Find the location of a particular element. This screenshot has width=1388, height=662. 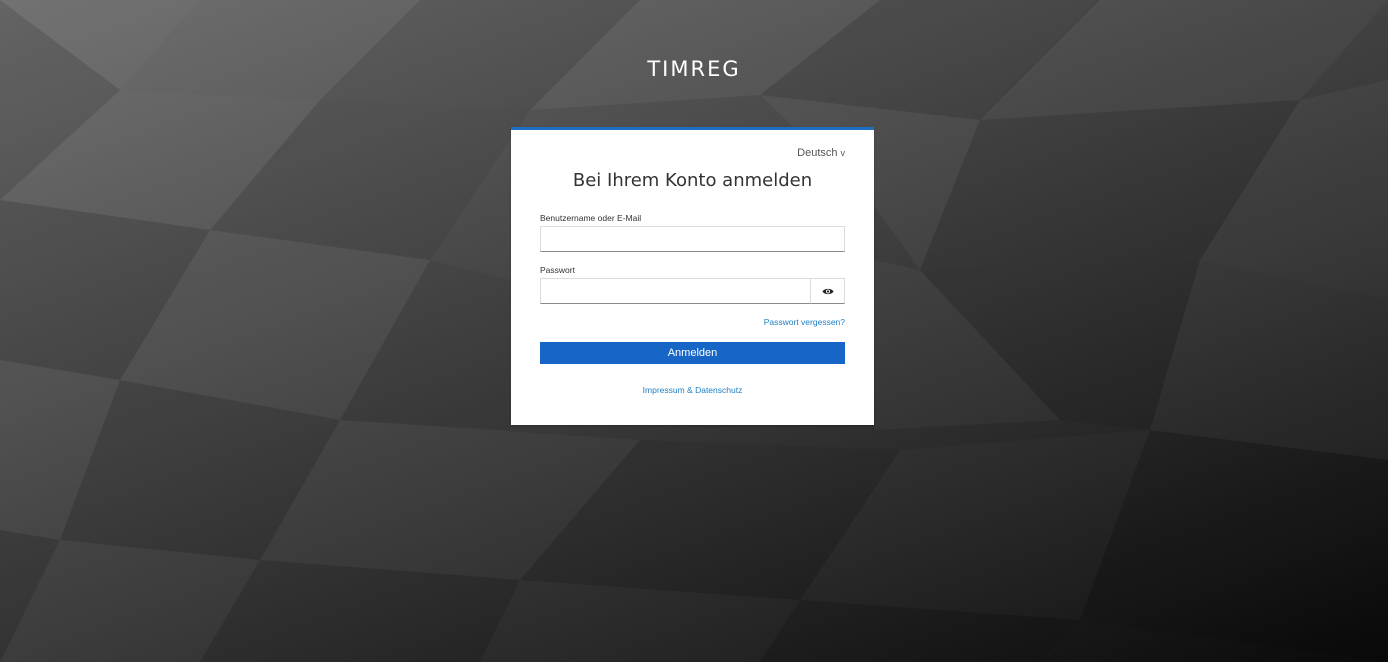

page-title: Bei Ihrem Konto anmelden is located at coordinates (692, 180).